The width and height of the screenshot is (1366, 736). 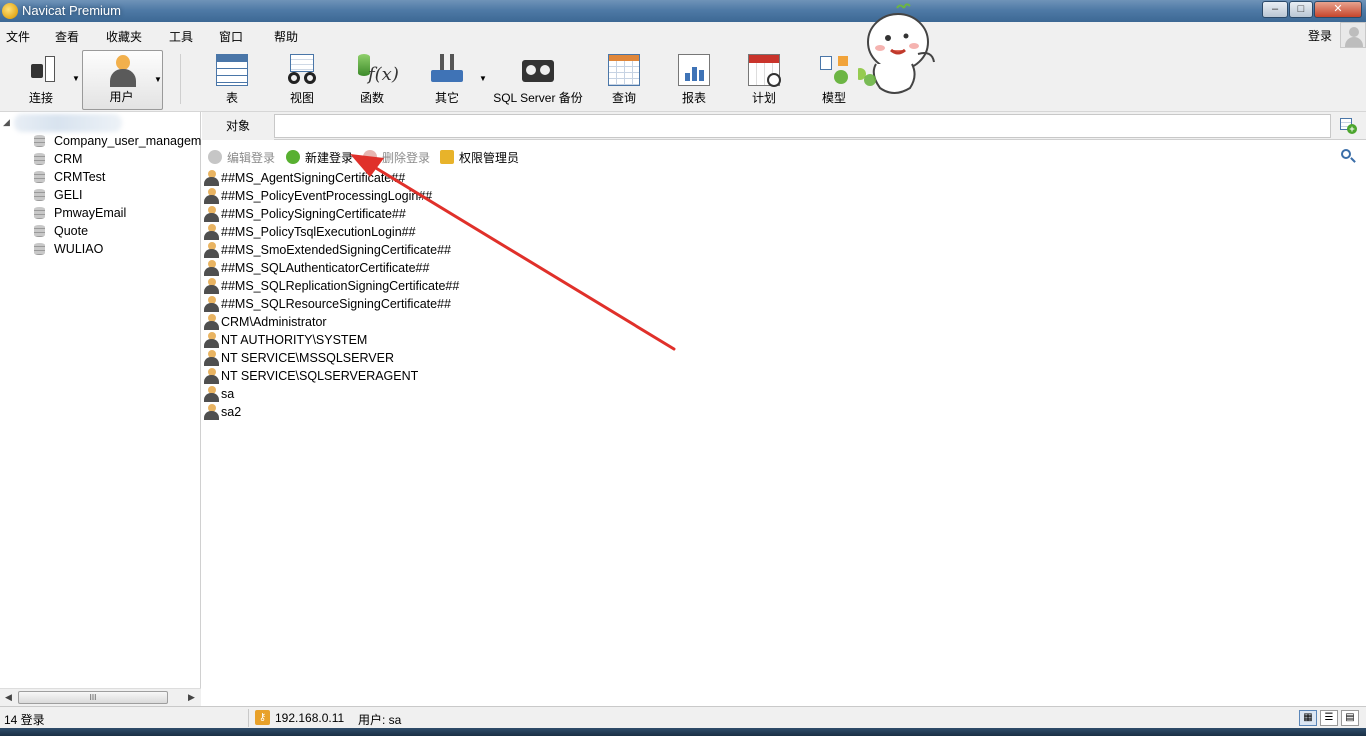 I want to click on scrollbar-thumb: III, so click(x=93, y=697).